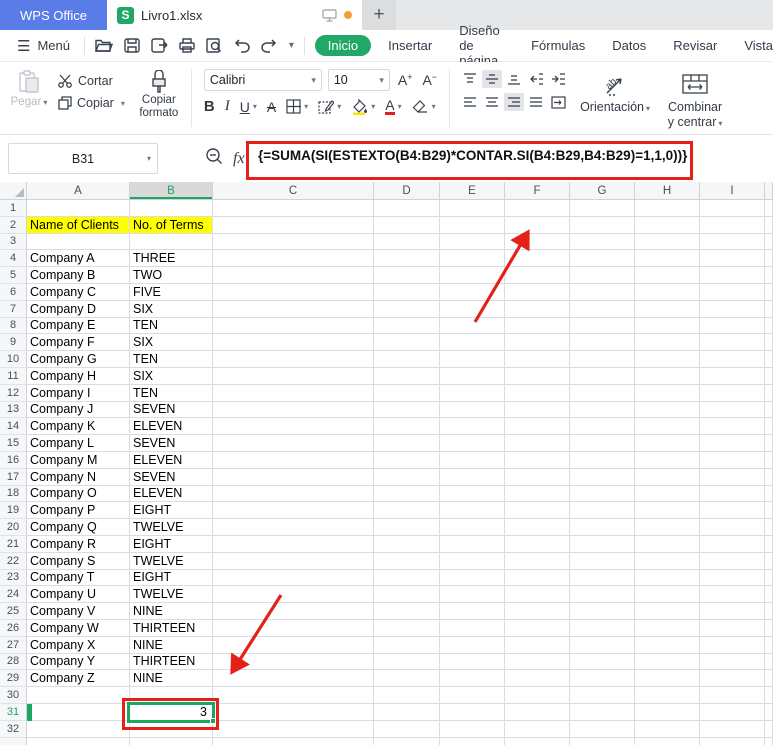 The height and width of the screenshot is (745, 773). What do you see at coordinates (171, 259) in the screenshot?
I see `cell-B4: THREE` at bounding box center [171, 259].